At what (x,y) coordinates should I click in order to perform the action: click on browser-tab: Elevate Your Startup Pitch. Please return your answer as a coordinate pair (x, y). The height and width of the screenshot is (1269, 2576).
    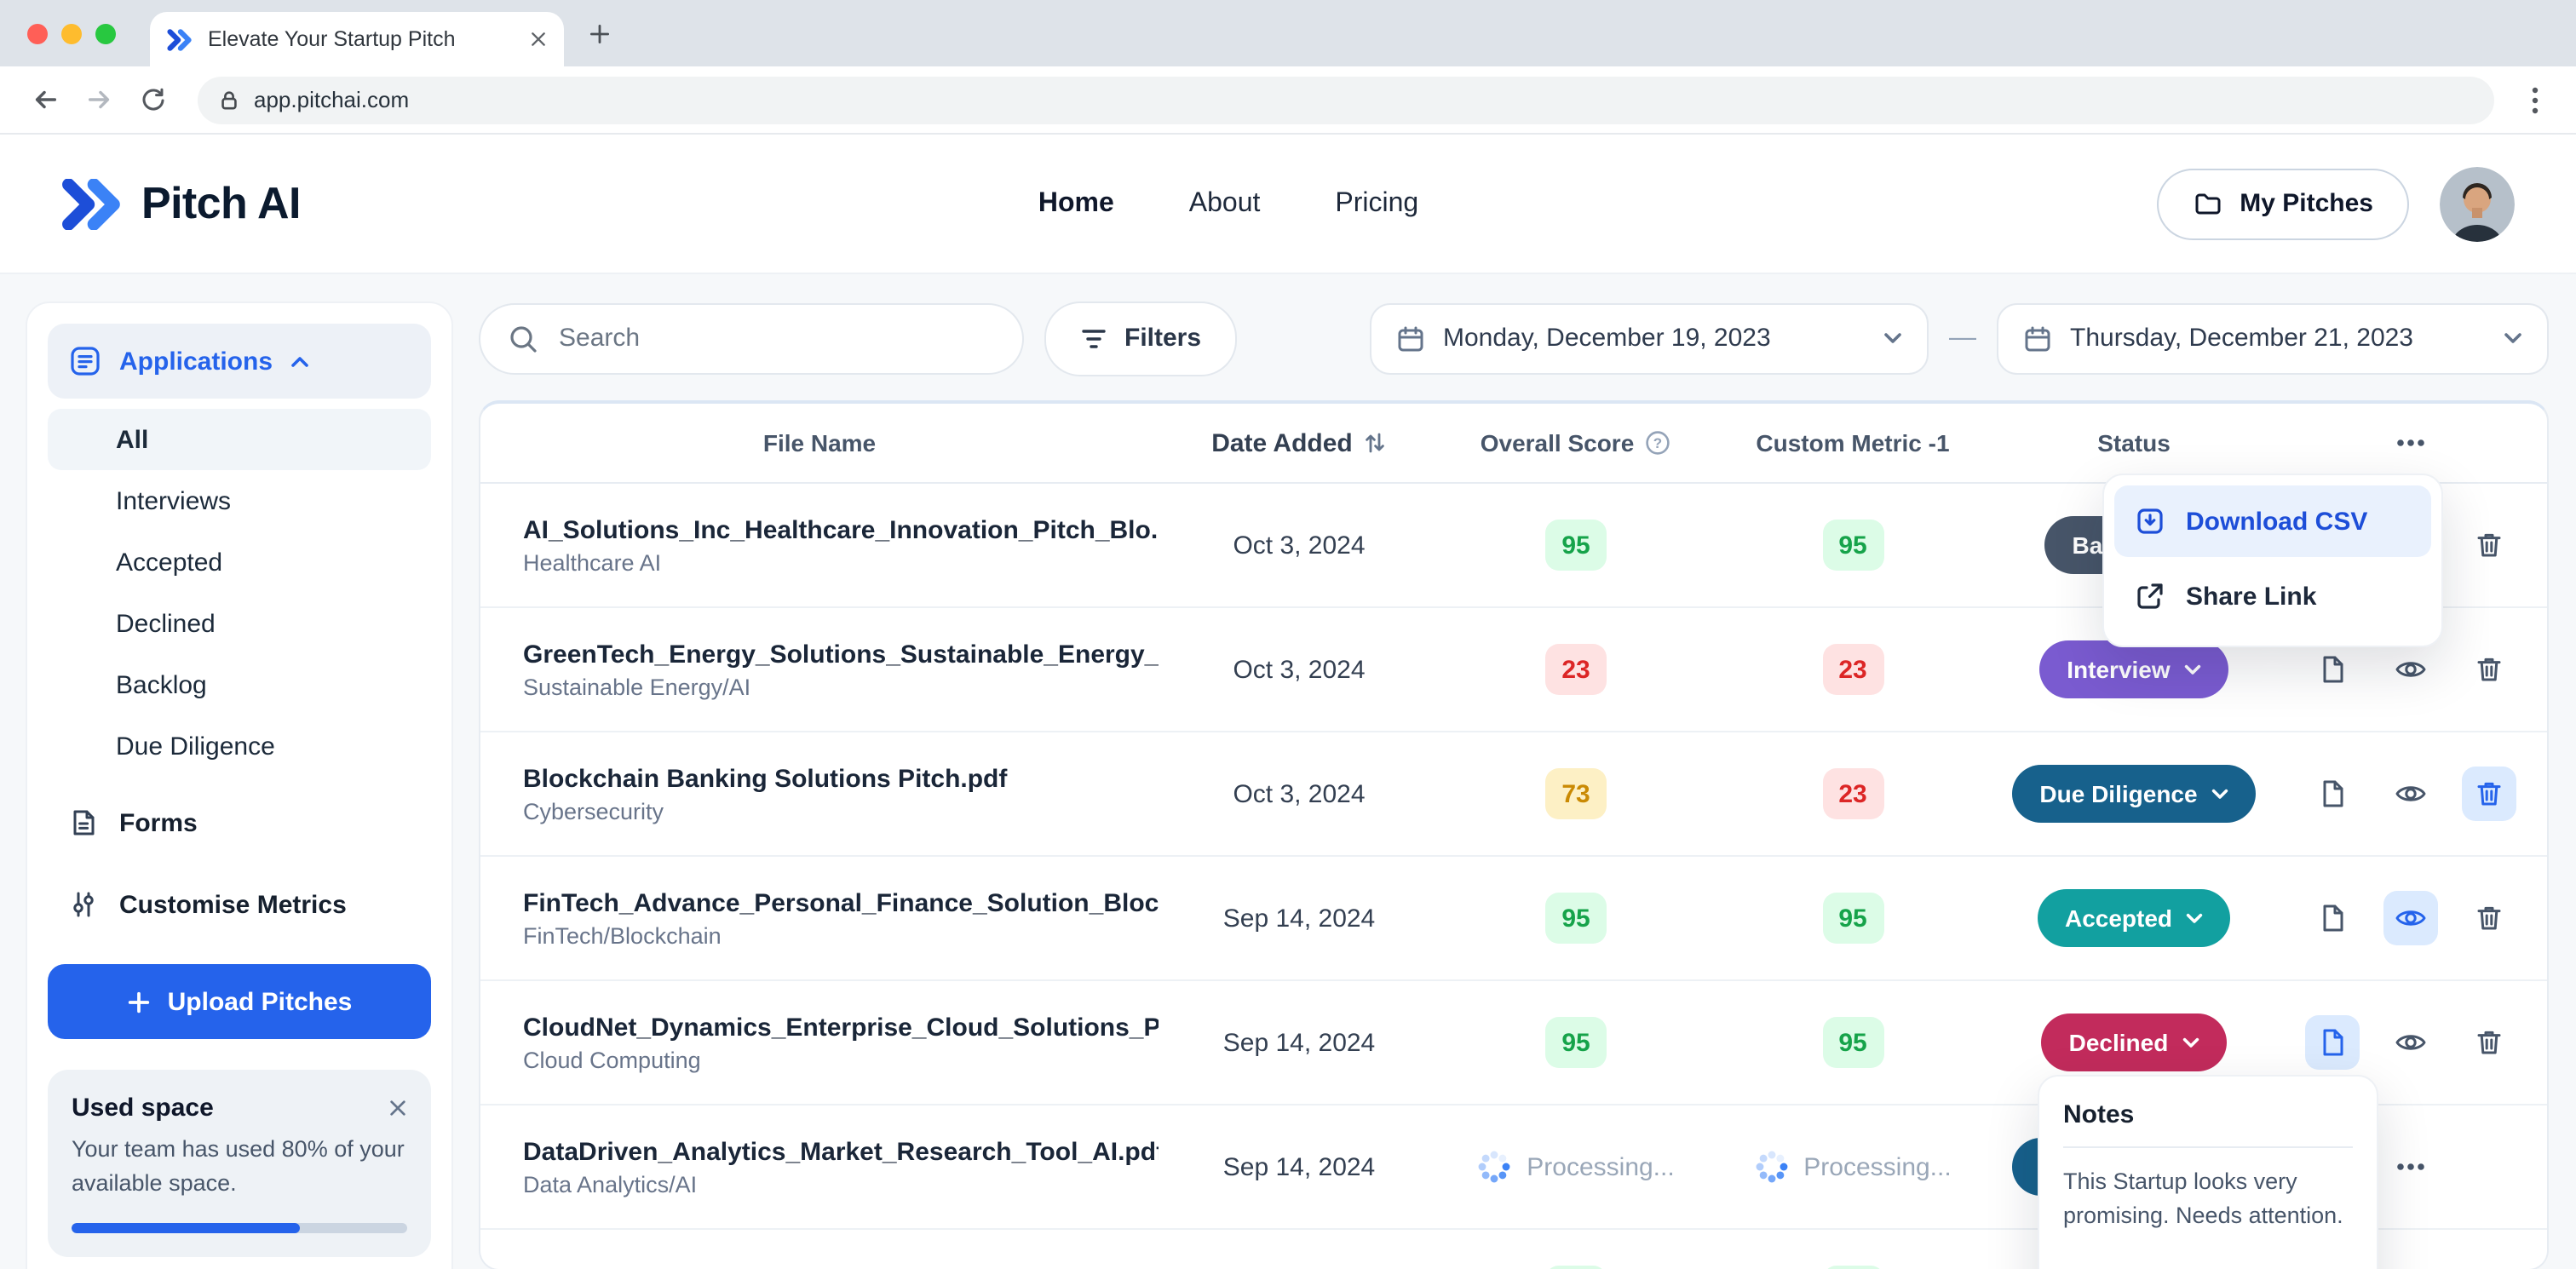
    Looking at the image, I should click on (357, 39).